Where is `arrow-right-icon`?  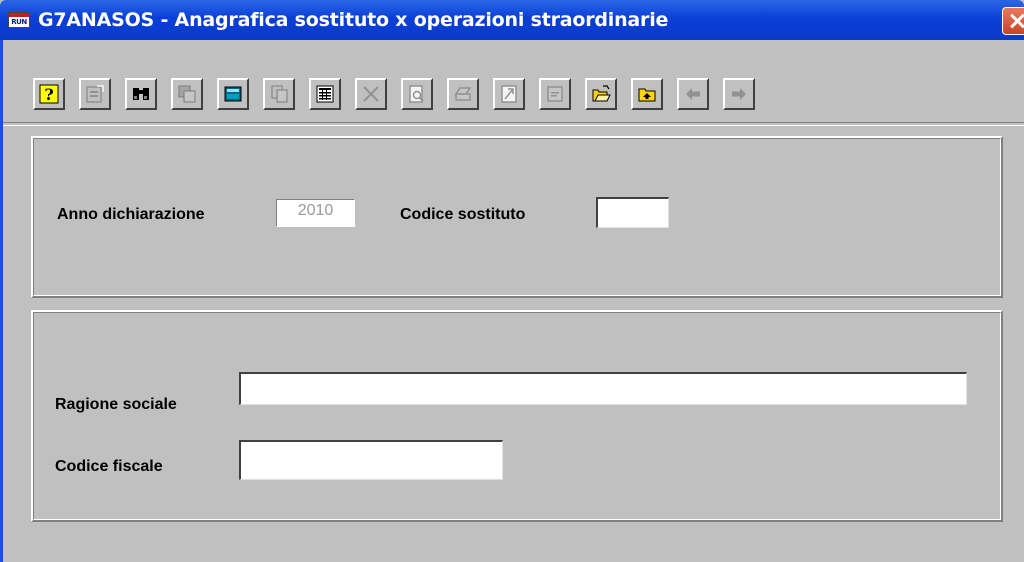 arrow-right-icon is located at coordinates (739, 94).